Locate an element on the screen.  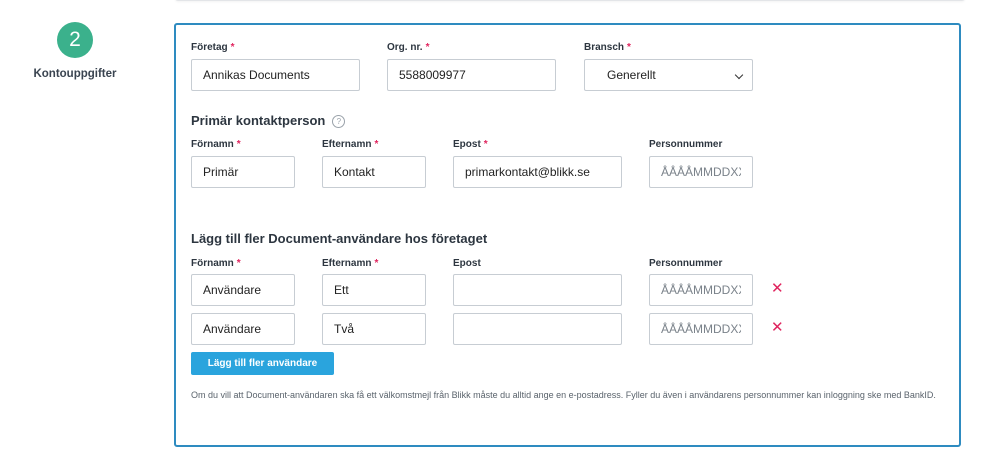
company-label: Företag * is located at coordinates (213, 47).